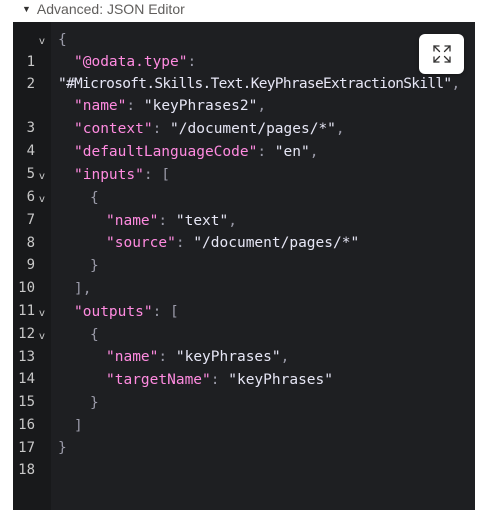 The image size is (486, 510). Describe the element at coordinates (96, 321) in the screenshot. I see `code-line: 12 v "outputs": [` at that location.